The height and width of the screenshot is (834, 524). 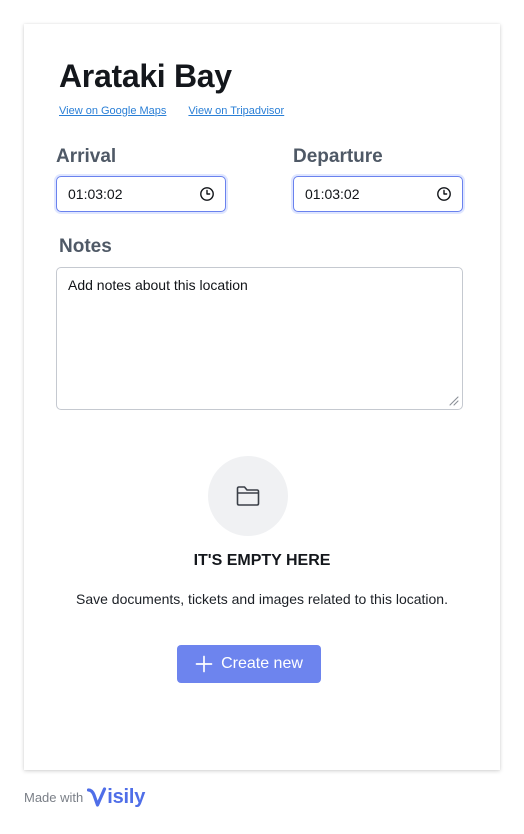 What do you see at coordinates (85, 246) in the screenshot?
I see `notes-label: Notes` at bounding box center [85, 246].